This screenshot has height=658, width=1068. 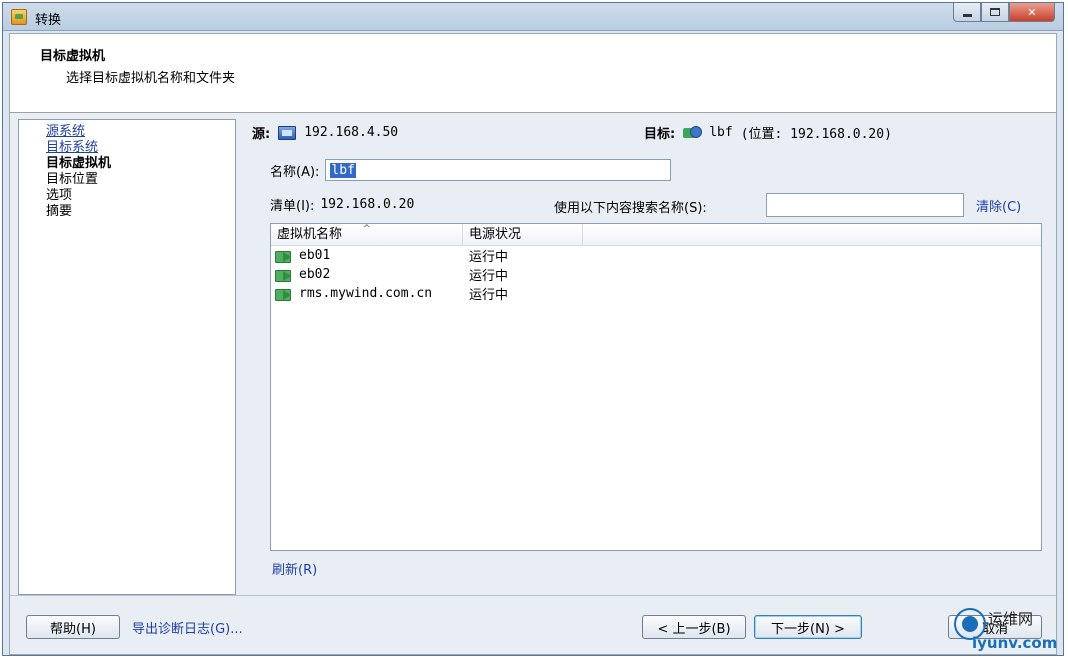 I want to click on column-header-power-state: 电源状况, so click(x=523, y=235).